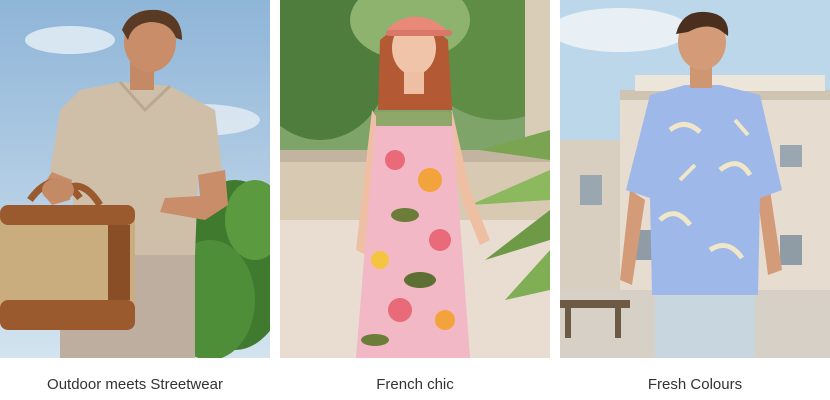  What do you see at coordinates (695, 385) in the screenshot?
I see `category-label: Fresh Colours` at bounding box center [695, 385].